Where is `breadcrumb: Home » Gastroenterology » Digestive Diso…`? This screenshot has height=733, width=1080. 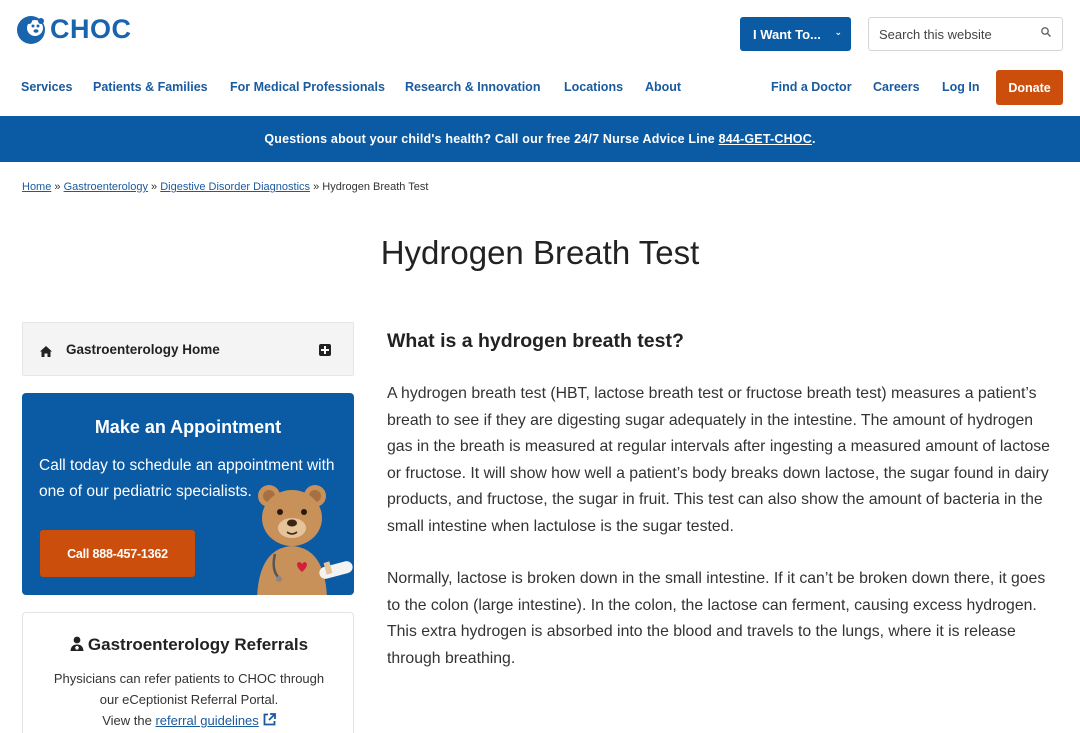 breadcrumb: Home » Gastroenterology » Digestive Diso… is located at coordinates (225, 187).